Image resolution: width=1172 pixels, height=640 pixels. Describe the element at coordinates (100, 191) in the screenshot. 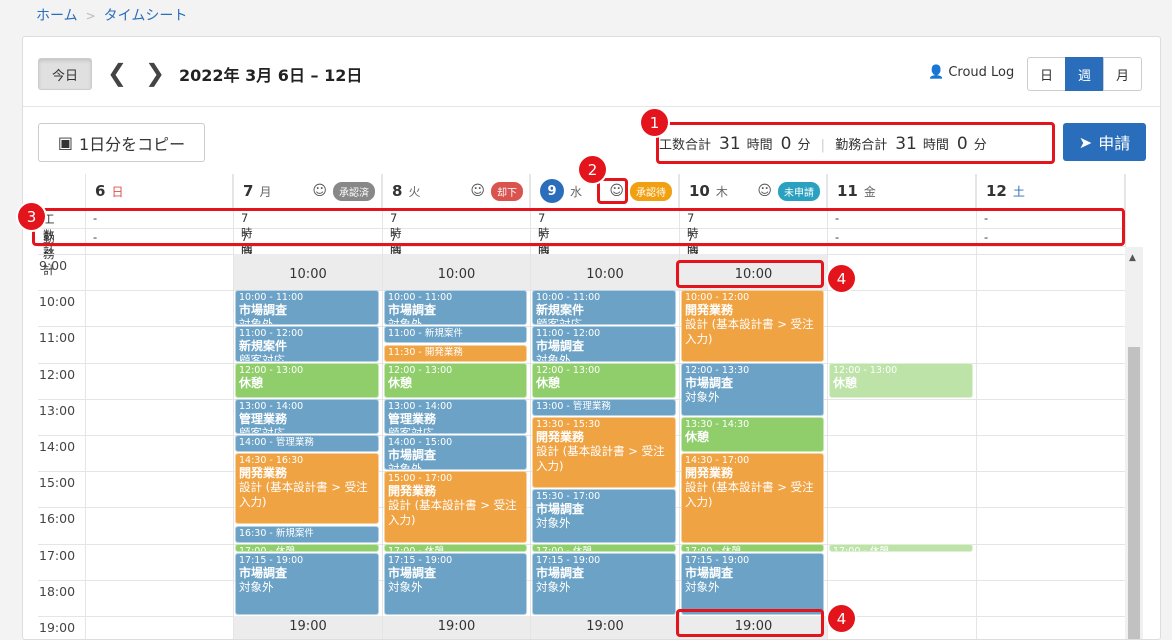

I see `day-number: 6` at that location.